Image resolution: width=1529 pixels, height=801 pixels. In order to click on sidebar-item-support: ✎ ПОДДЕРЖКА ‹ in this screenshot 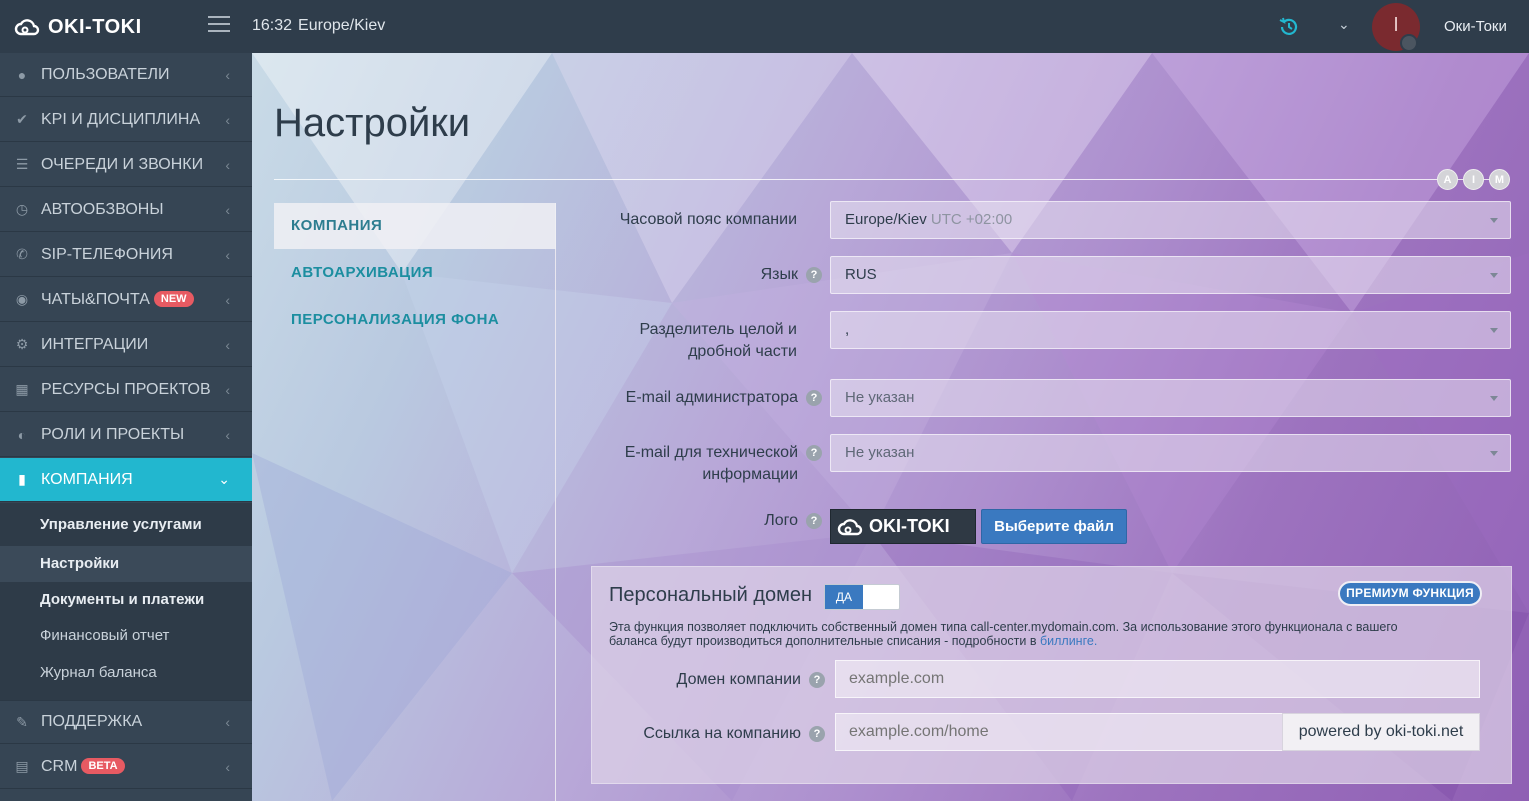, I will do `click(126, 722)`.